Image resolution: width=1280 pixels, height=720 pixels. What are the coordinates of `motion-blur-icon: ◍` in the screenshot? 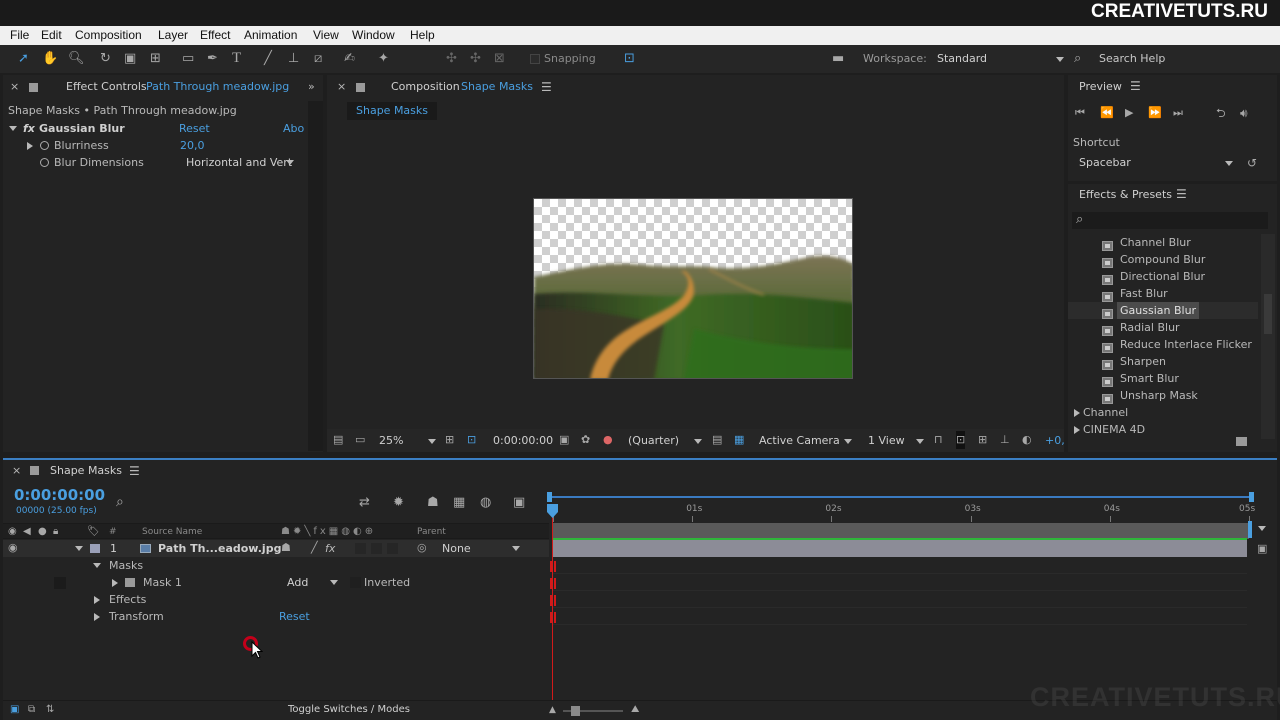 It's located at (485, 503).